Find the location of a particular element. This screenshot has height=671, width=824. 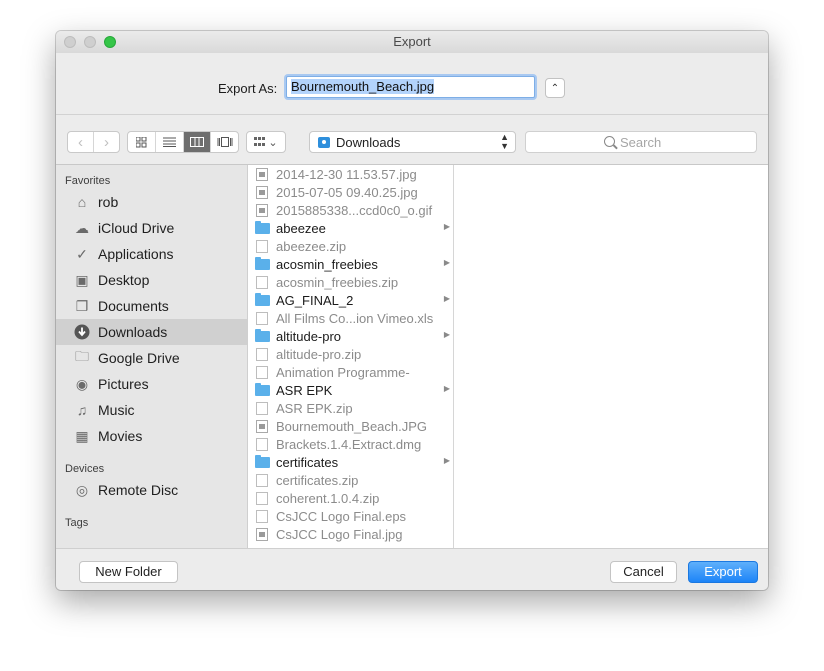

list-item: Bournemouth_Beach.JPG is located at coordinates (350, 426).